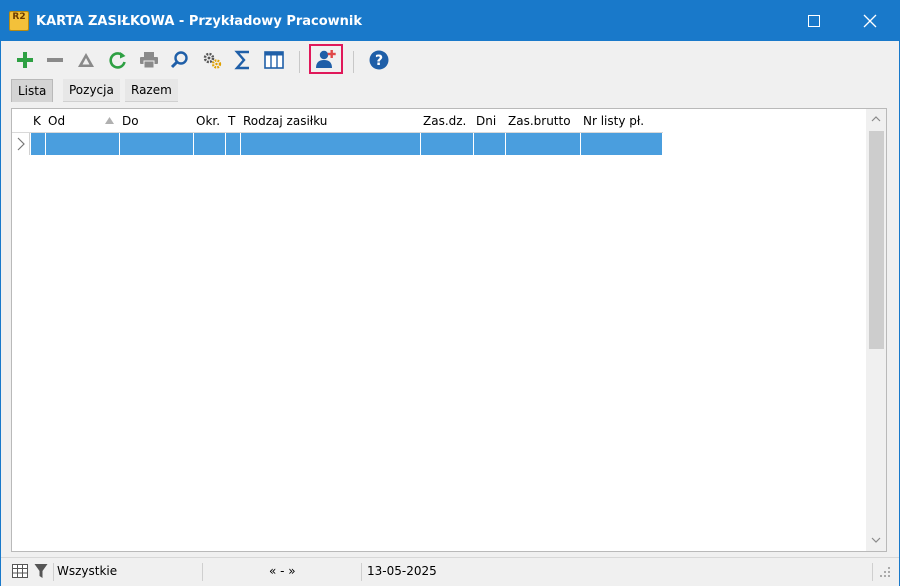  I want to click on add-employee-icon, so click(326, 59).